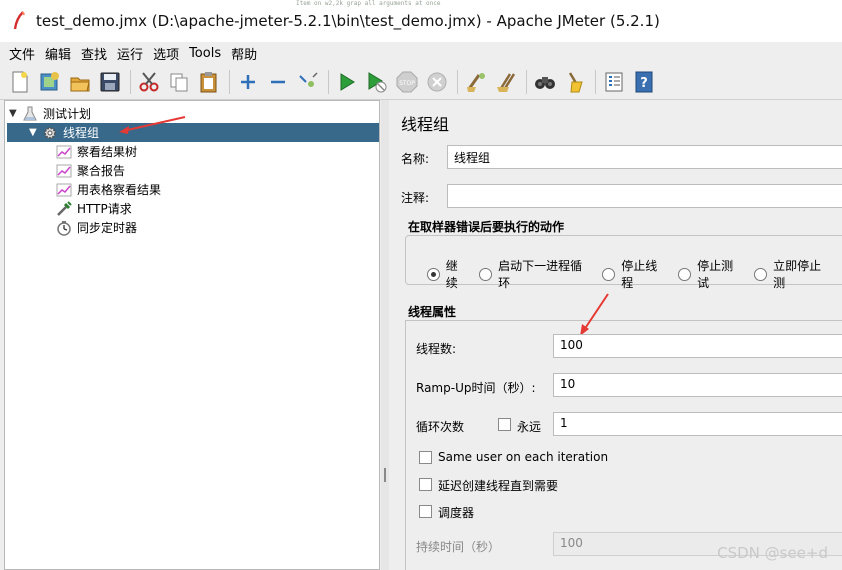 Image resolution: width=842 pixels, height=570 pixels. Describe the element at coordinates (415, 159) in the screenshot. I see `name-label: 名称:` at that location.